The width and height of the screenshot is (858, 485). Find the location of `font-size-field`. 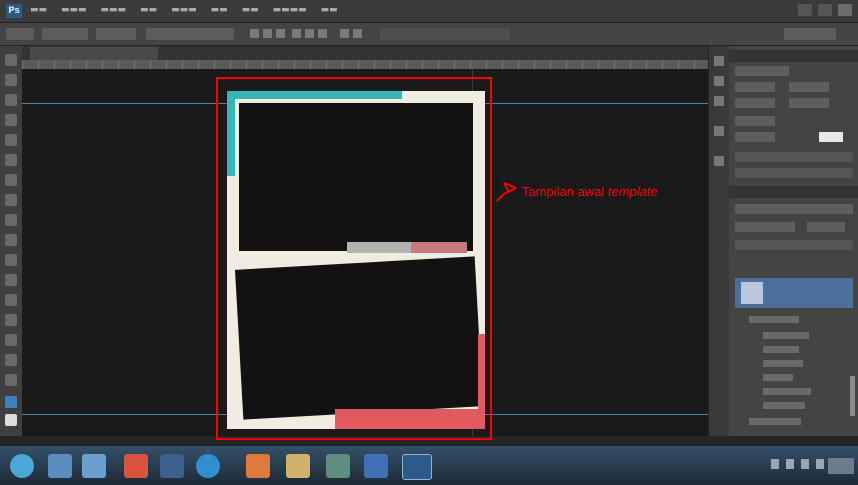

font-size-field is located at coordinates (755, 87).